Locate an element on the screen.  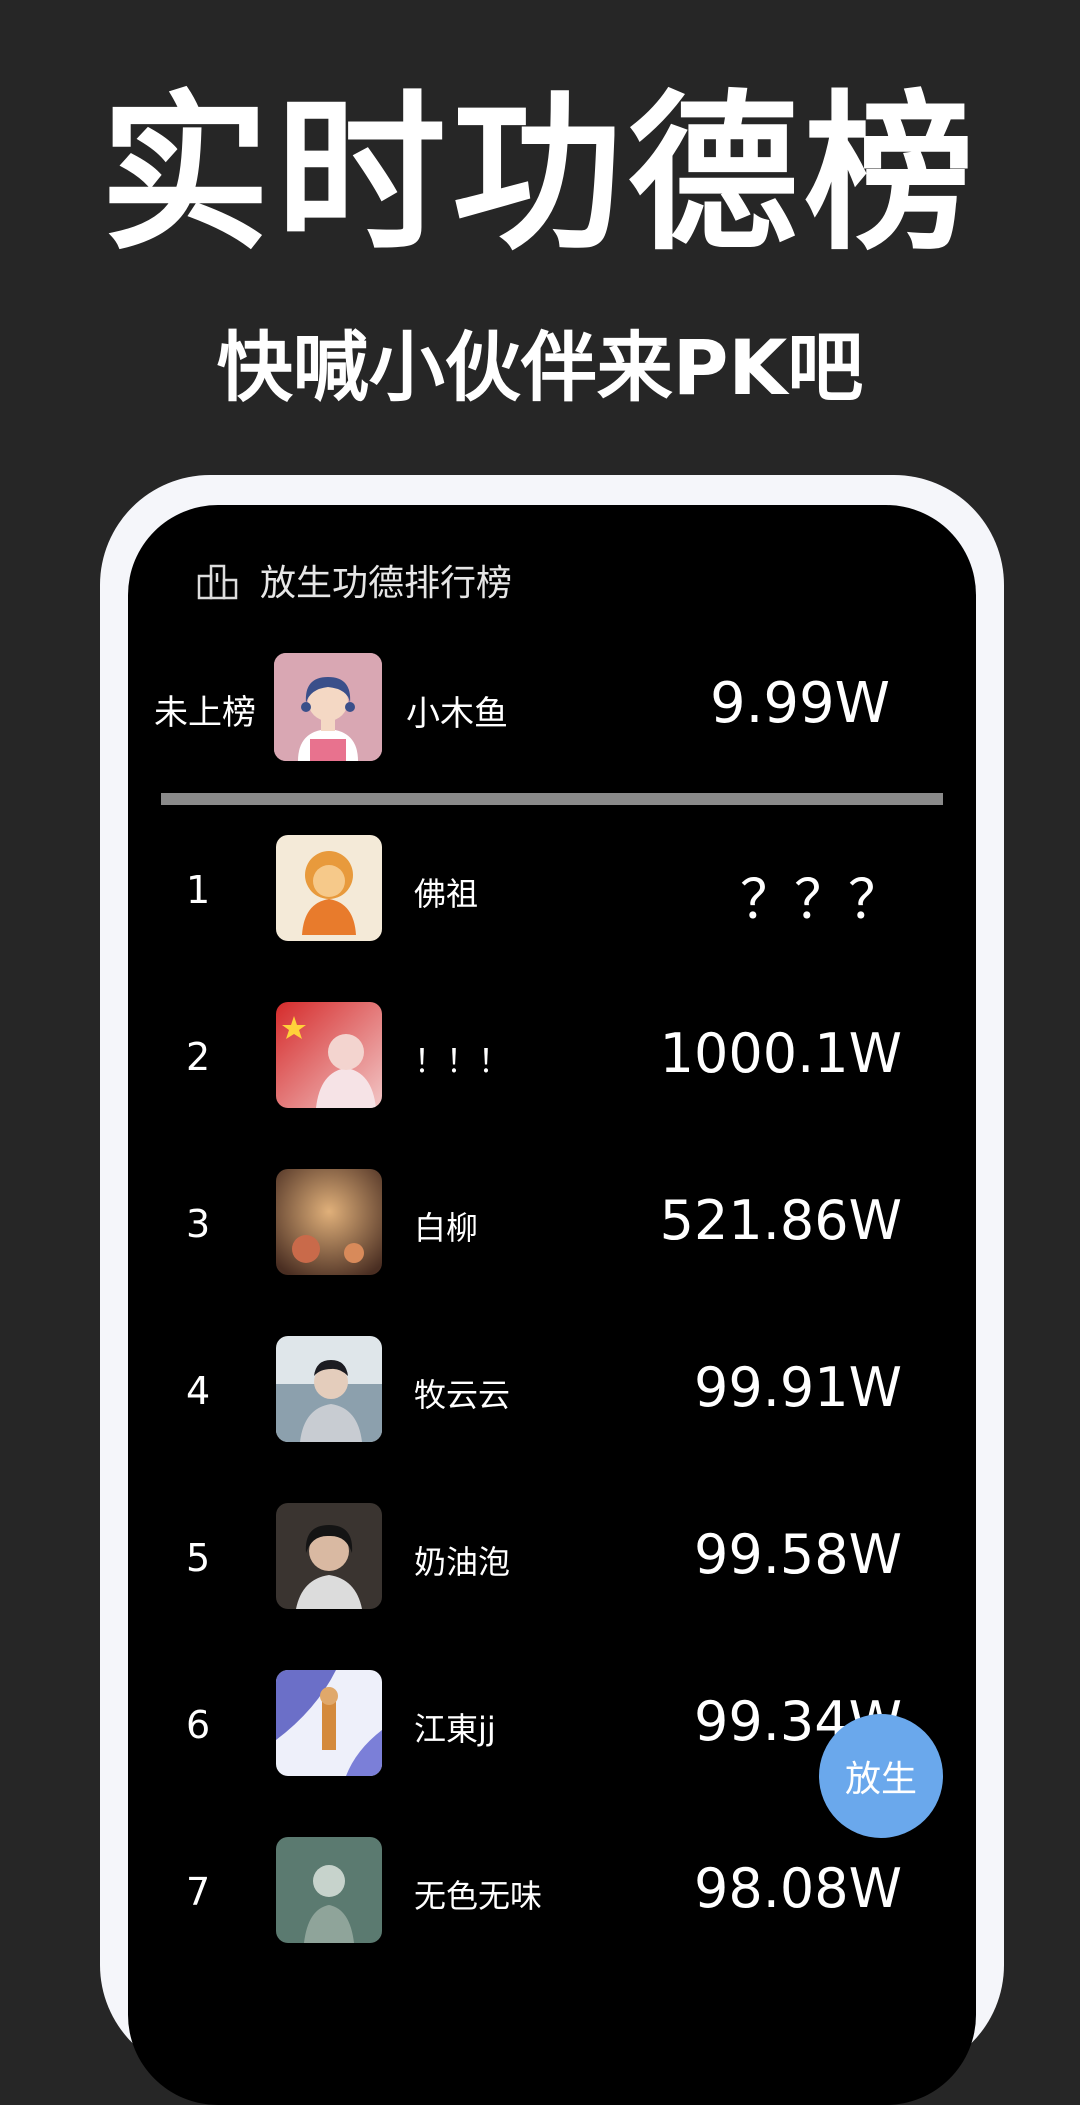
ranking-name: 奶油泡 is located at coordinates (462, 1562).